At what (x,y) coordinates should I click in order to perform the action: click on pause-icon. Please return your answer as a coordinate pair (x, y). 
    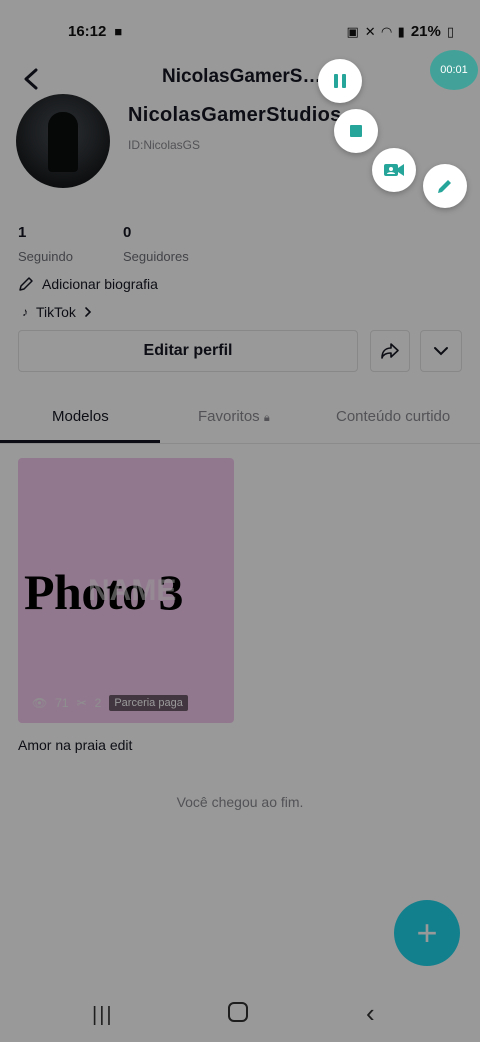
    Looking at the image, I should click on (340, 81).